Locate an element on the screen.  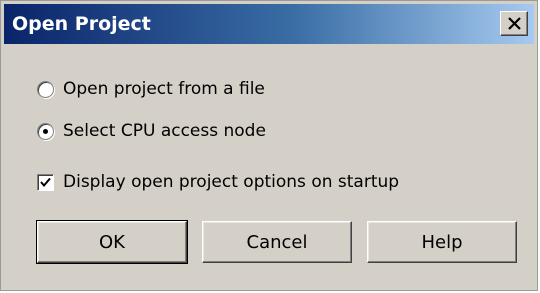
radio-dot-icon is located at coordinates (45, 131).